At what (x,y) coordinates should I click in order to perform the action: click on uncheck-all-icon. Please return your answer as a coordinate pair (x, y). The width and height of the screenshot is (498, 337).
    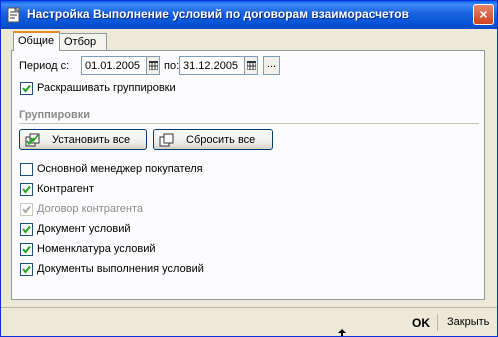
    Looking at the image, I should click on (167, 140).